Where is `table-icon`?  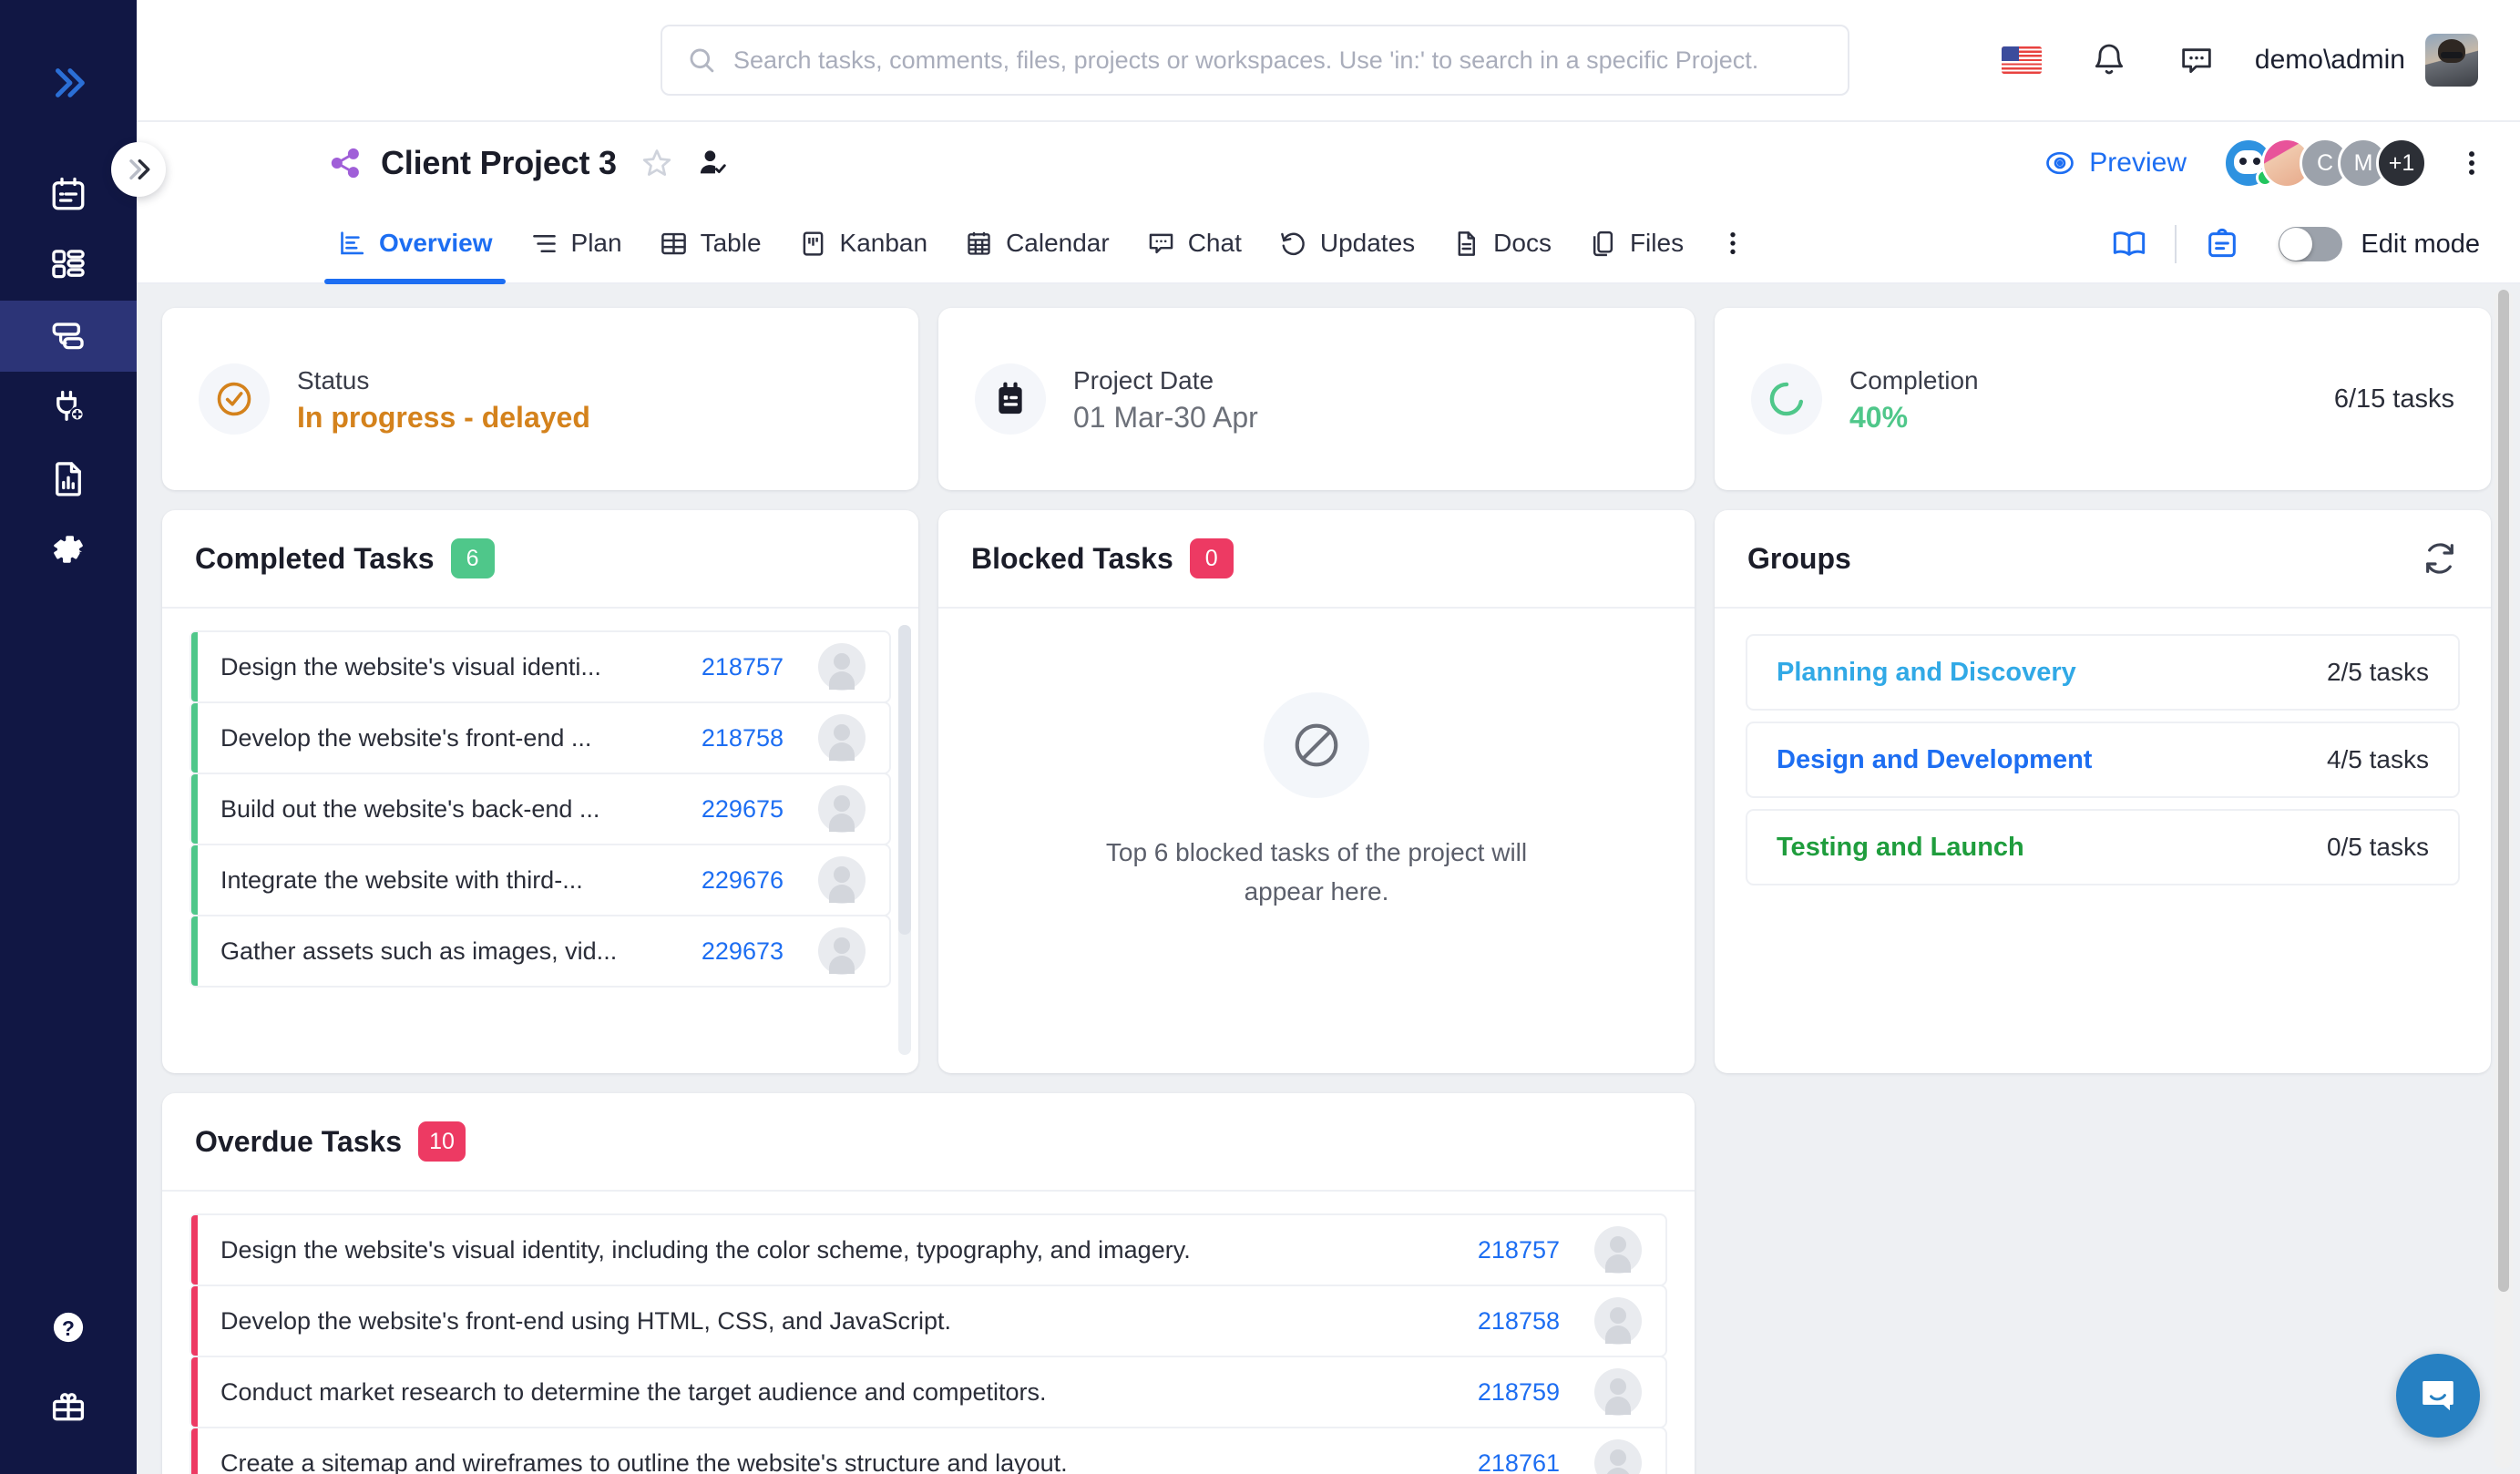 table-icon is located at coordinates (674, 243).